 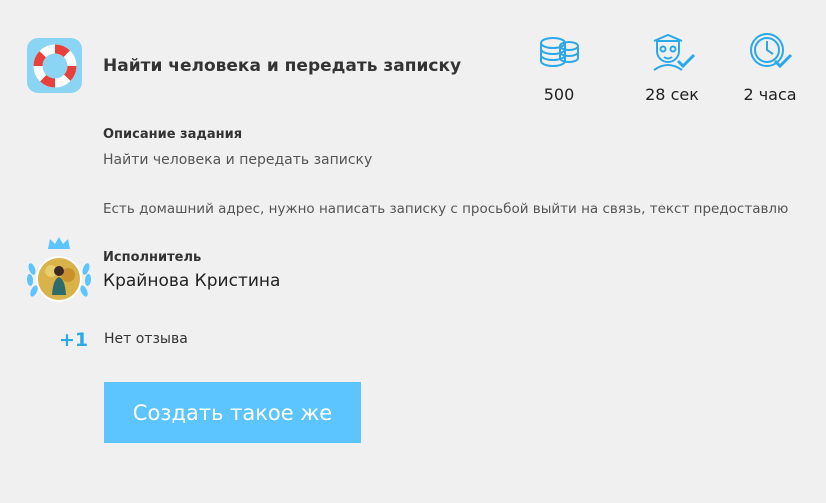 What do you see at coordinates (74, 340) in the screenshot?
I see `rating-score: +1` at bounding box center [74, 340].